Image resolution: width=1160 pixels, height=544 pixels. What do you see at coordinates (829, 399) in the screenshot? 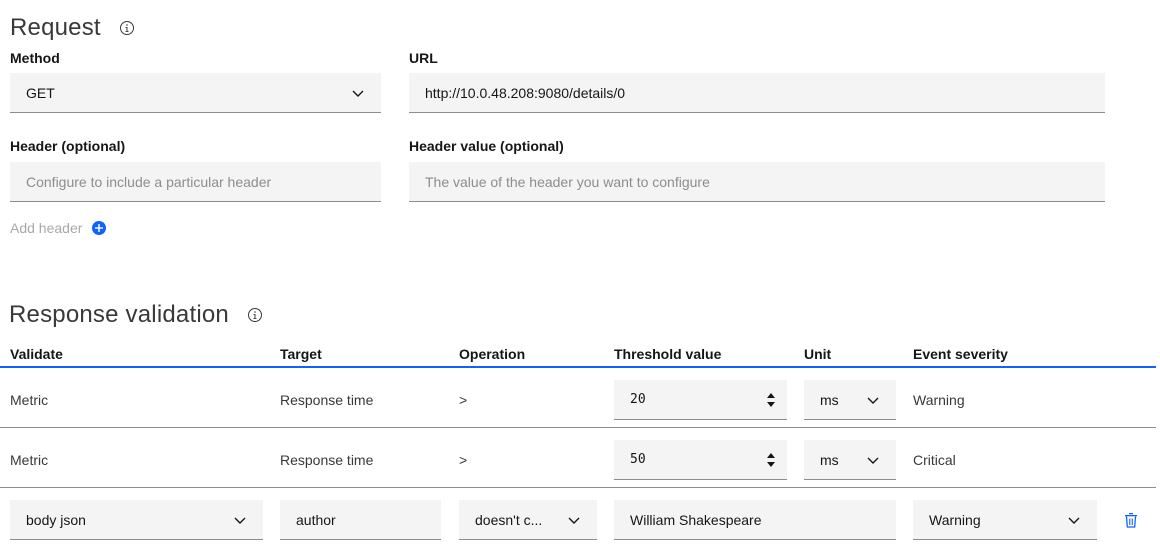
I see `row1-unit-value: ms` at bounding box center [829, 399].